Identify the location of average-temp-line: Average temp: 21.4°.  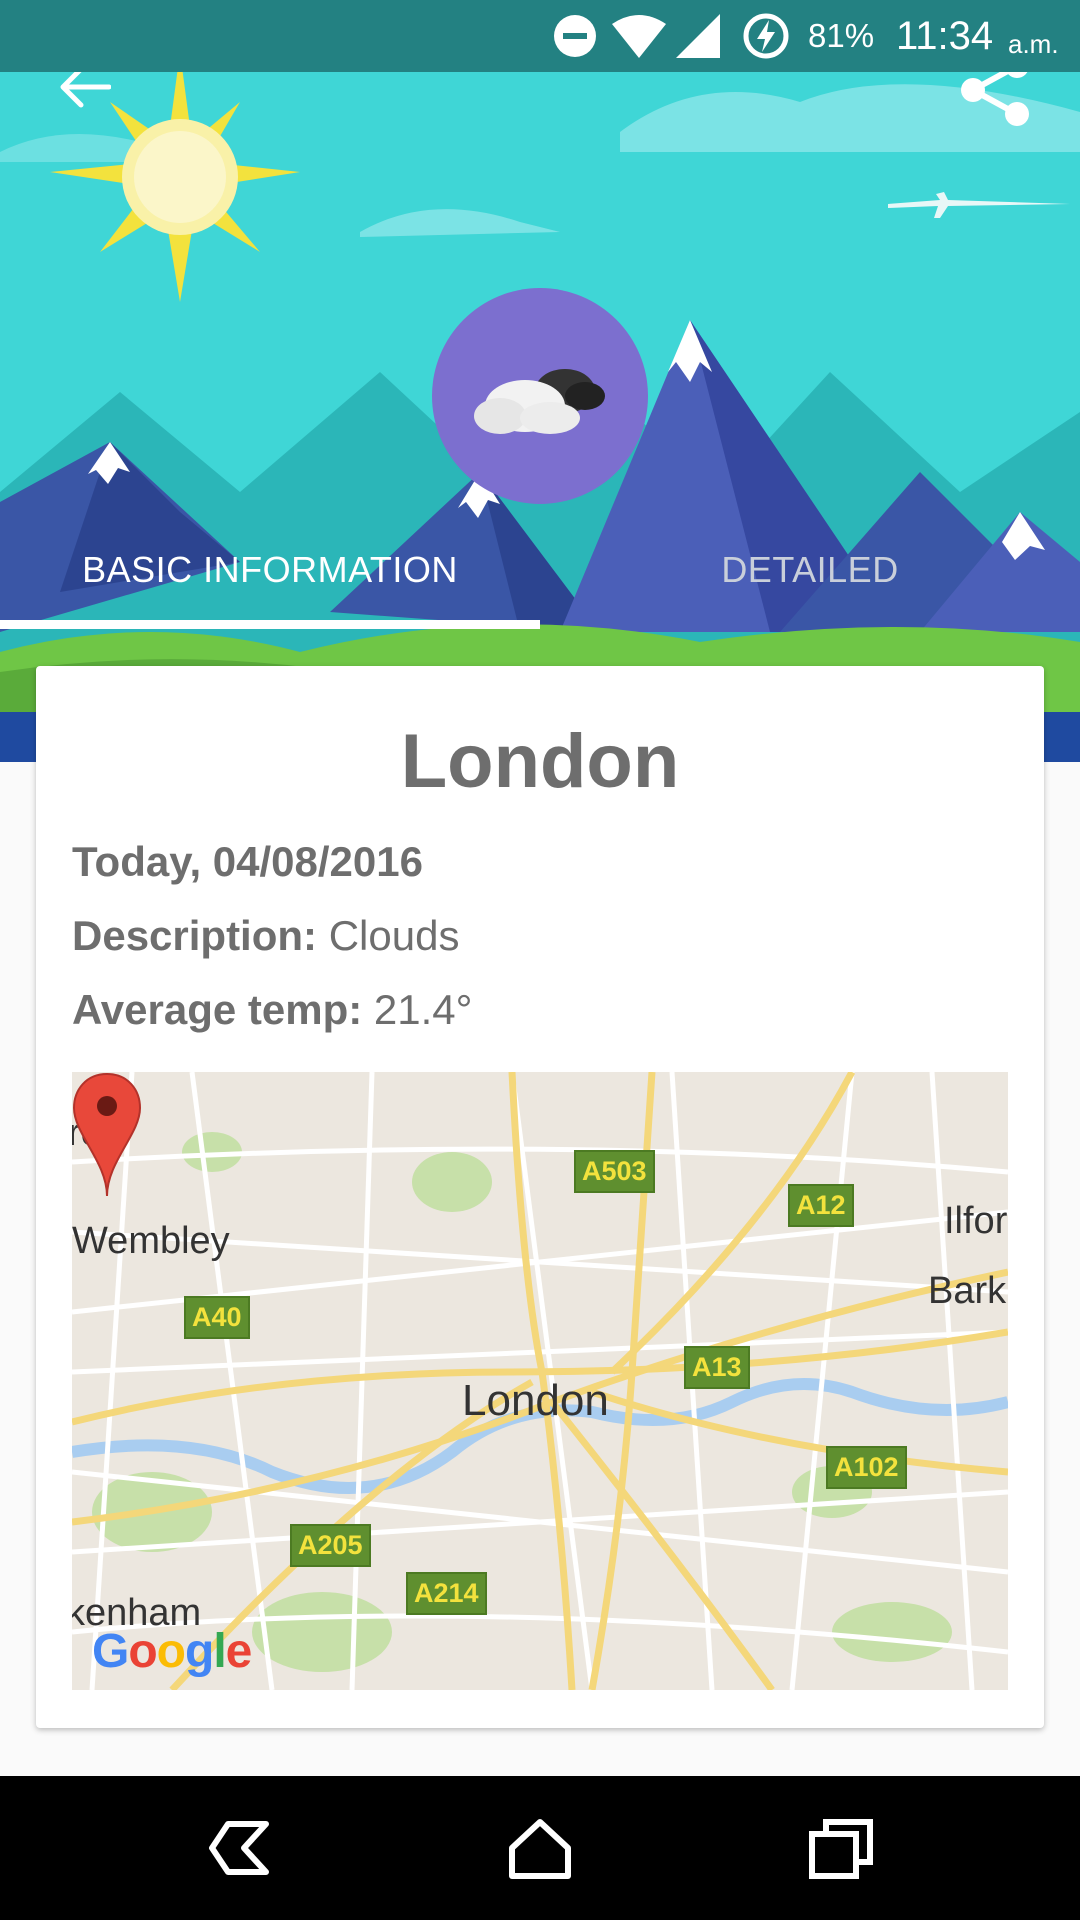
(272, 1010).